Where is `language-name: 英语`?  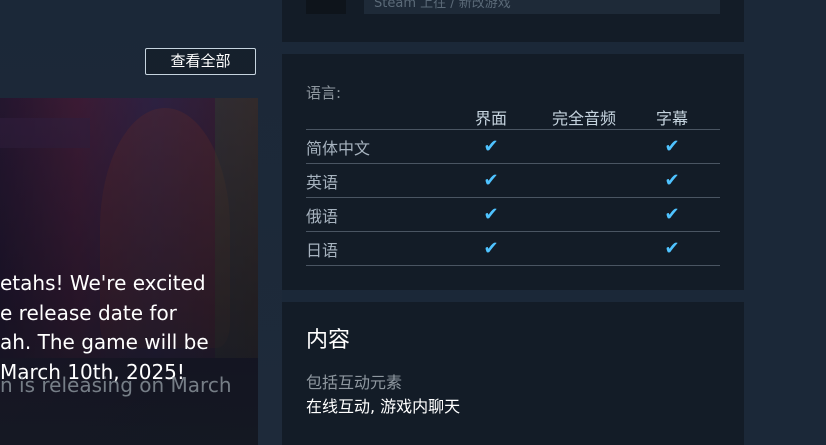 language-name: 英语 is located at coordinates (372, 180).